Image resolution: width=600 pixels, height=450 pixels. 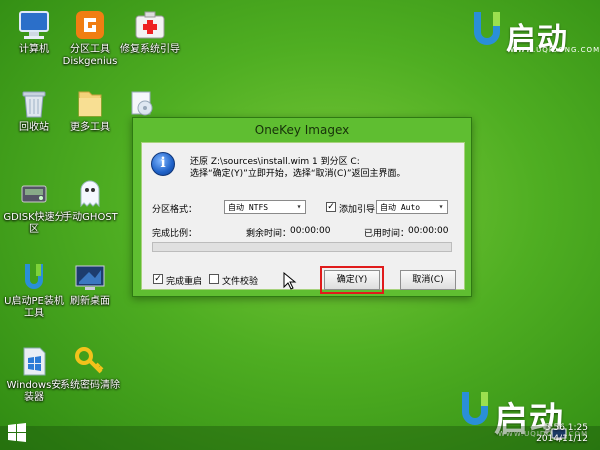 What do you see at coordinates (428, 231) in the screenshot?
I see `elapsed-time-value: 00:00:00` at bounding box center [428, 231].